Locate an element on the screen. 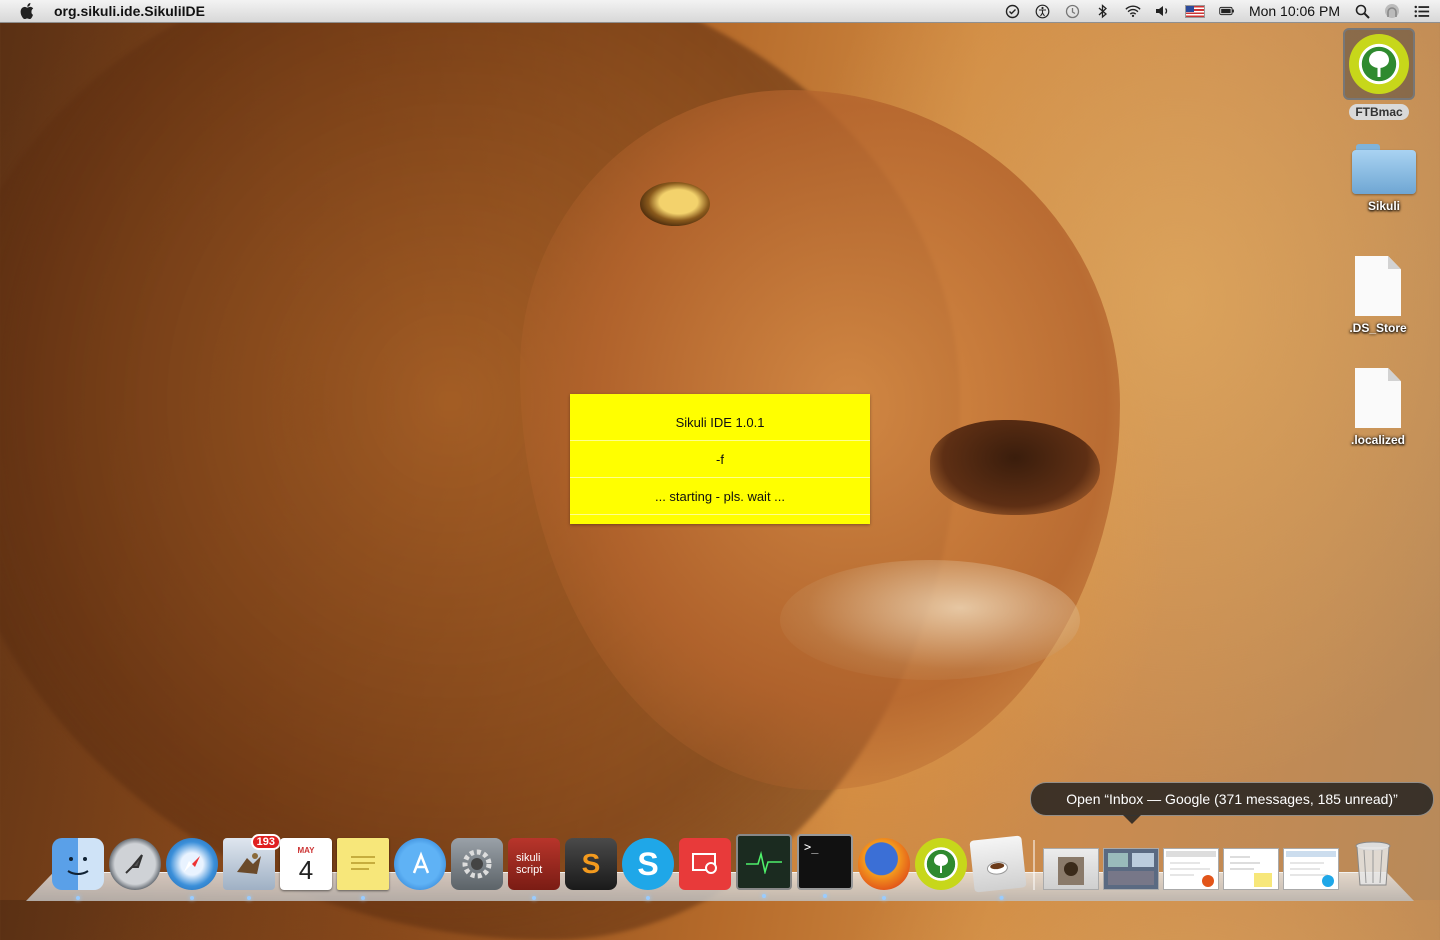 The image size is (1440, 940). desktop-icon-ds-store: .DS_Store is located at coordinates (1378, 296).